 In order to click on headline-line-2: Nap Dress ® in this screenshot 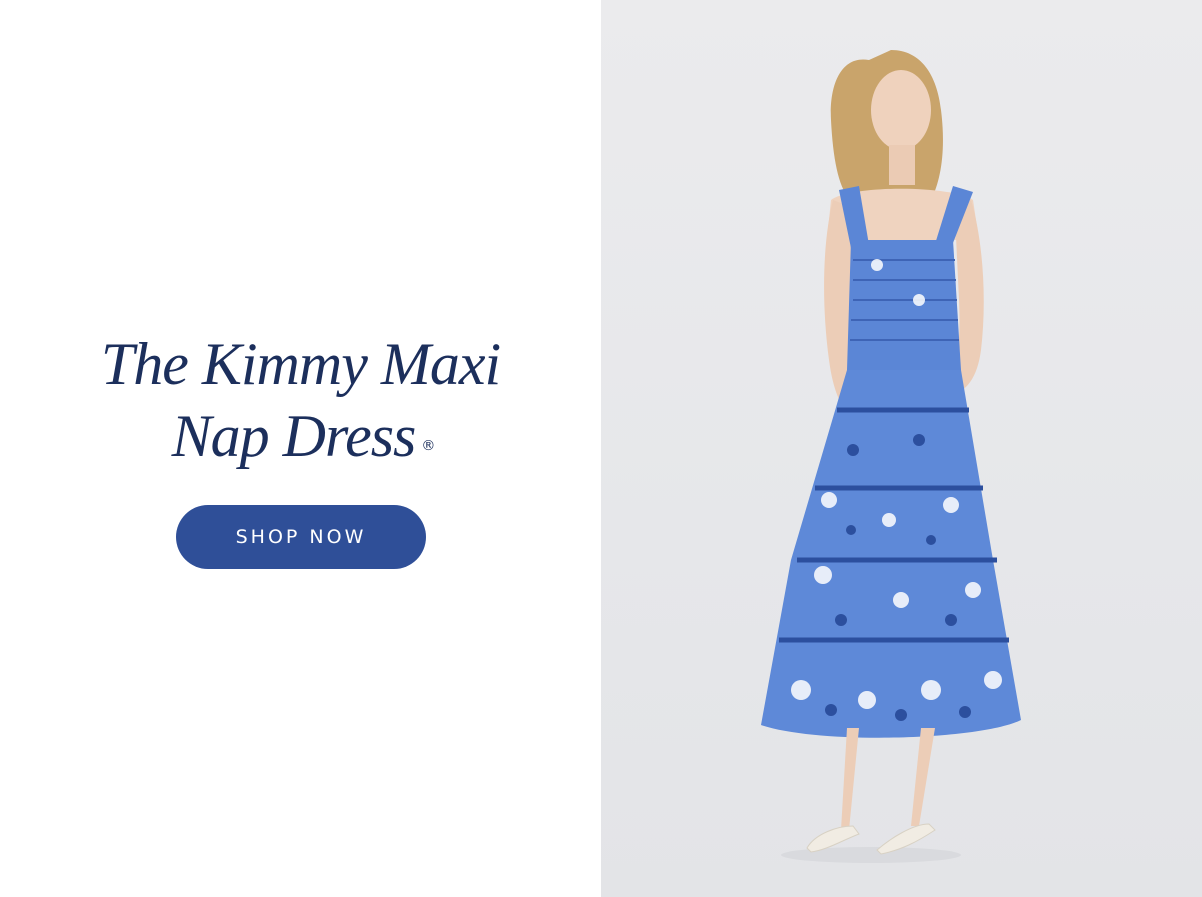, I will do `click(300, 436)`.